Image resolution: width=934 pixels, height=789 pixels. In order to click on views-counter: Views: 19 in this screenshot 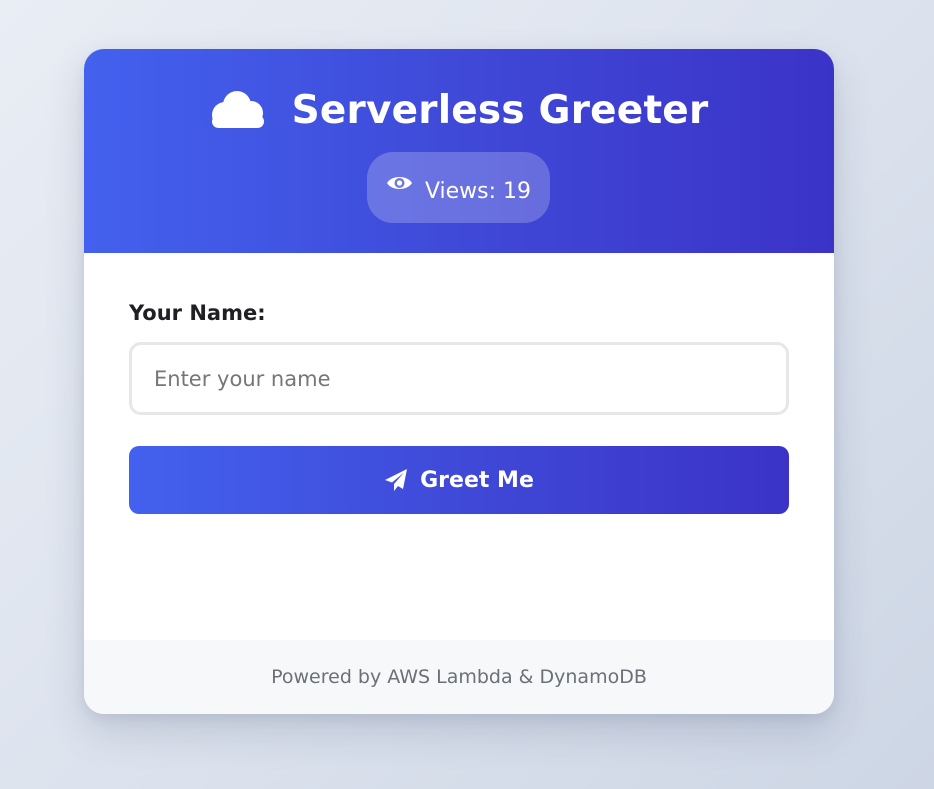, I will do `click(478, 191)`.